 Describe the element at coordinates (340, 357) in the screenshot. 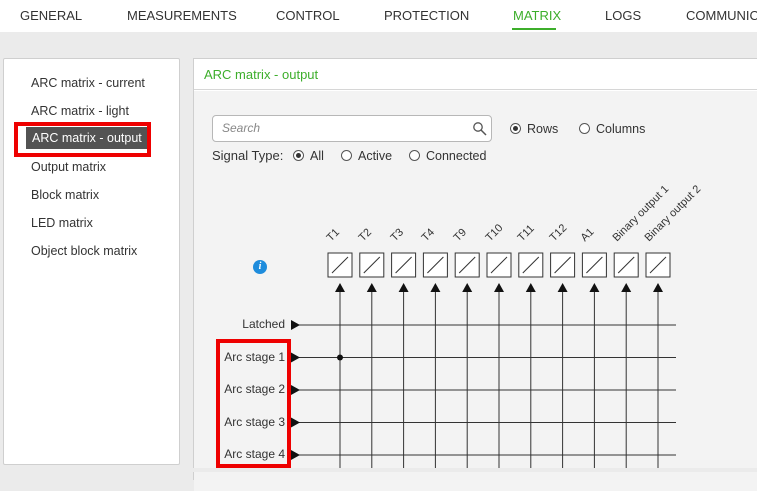

I see `connection-dot` at that location.